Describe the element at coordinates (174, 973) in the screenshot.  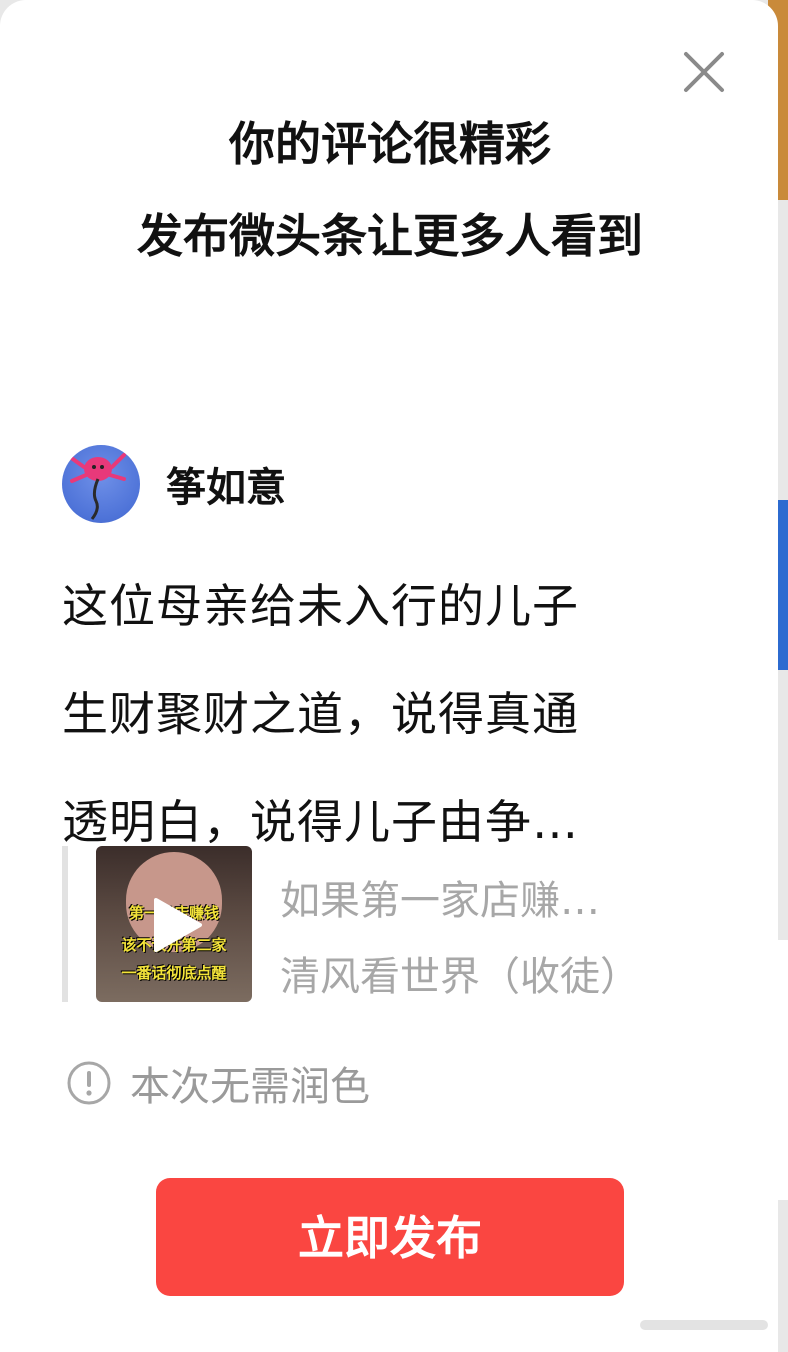
I see `thumbnail-caption: 一番话彻底点醒` at that location.